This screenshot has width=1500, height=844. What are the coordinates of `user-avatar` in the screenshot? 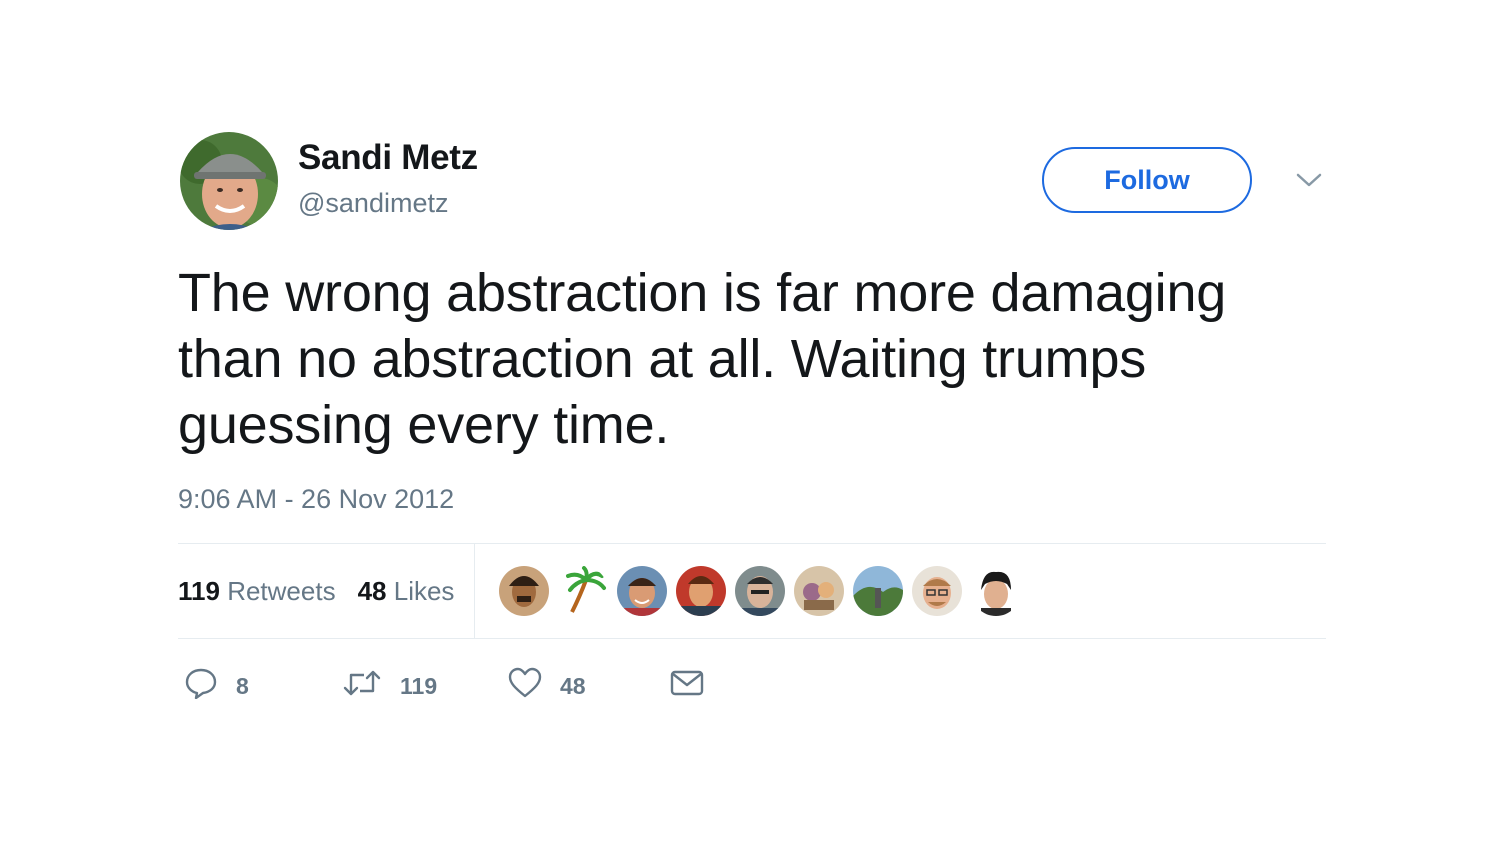 It's located at (229, 181).